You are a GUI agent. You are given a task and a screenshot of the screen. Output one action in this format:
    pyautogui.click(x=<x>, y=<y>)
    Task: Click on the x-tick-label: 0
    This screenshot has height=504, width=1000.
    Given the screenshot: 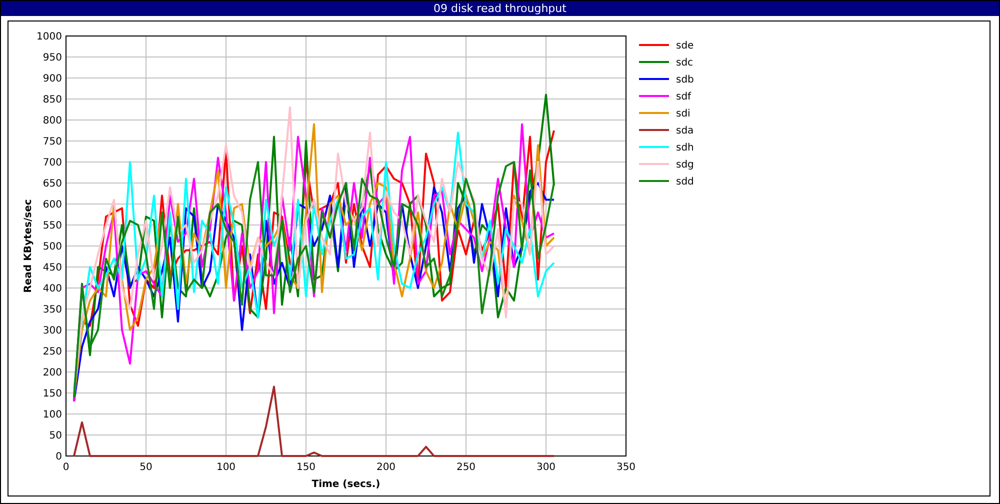 What is the action you would take?
    pyautogui.click(x=66, y=467)
    